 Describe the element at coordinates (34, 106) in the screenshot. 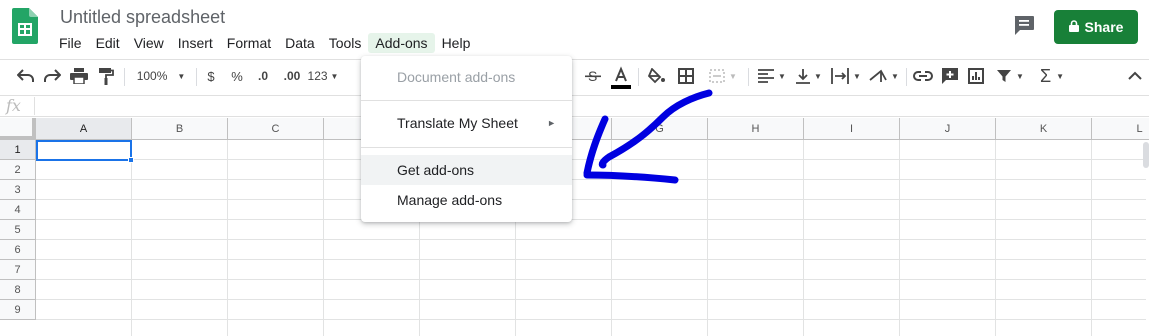

I see `formula-bar-divider` at that location.